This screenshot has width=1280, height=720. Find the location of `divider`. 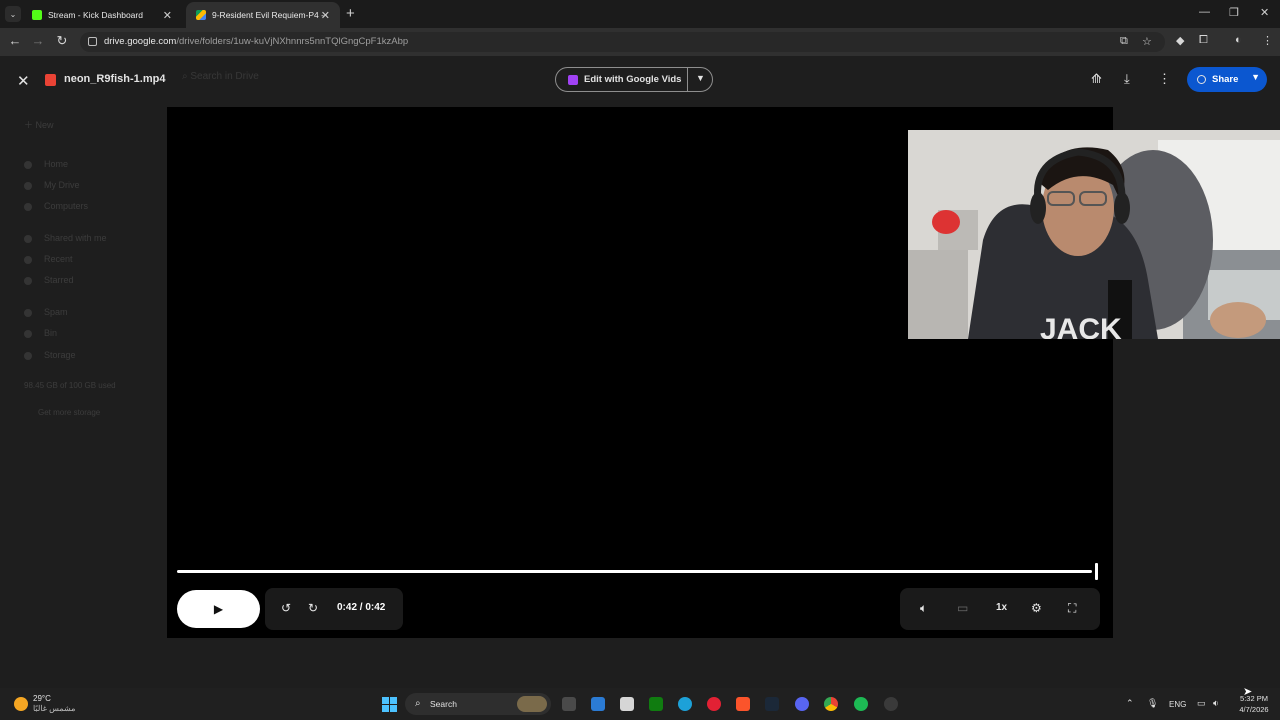

divider is located at coordinates (687, 79).